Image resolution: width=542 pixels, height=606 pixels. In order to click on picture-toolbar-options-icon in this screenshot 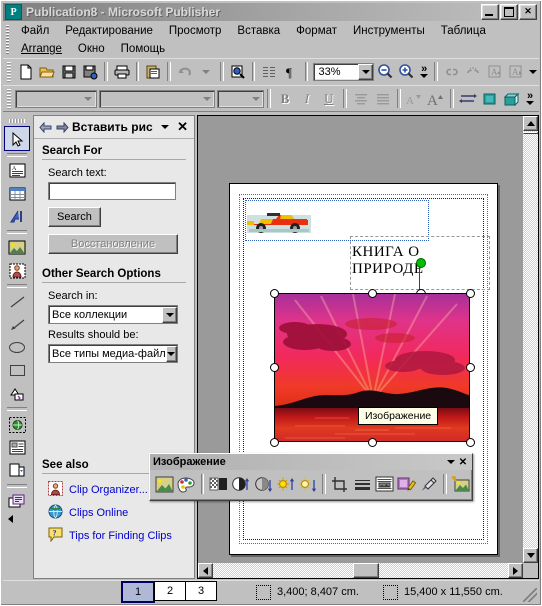, I will do `click(451, 462)`.